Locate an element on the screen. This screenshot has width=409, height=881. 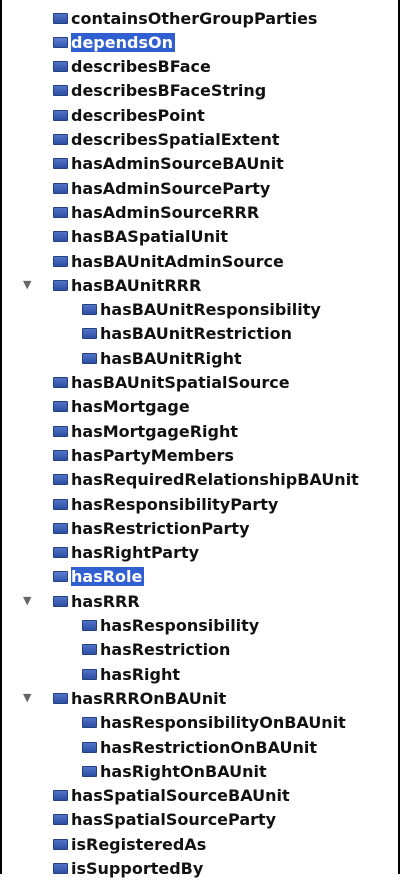
tree-item: ▼ hasBAUnitRRR is located at coordinates (113, 285).